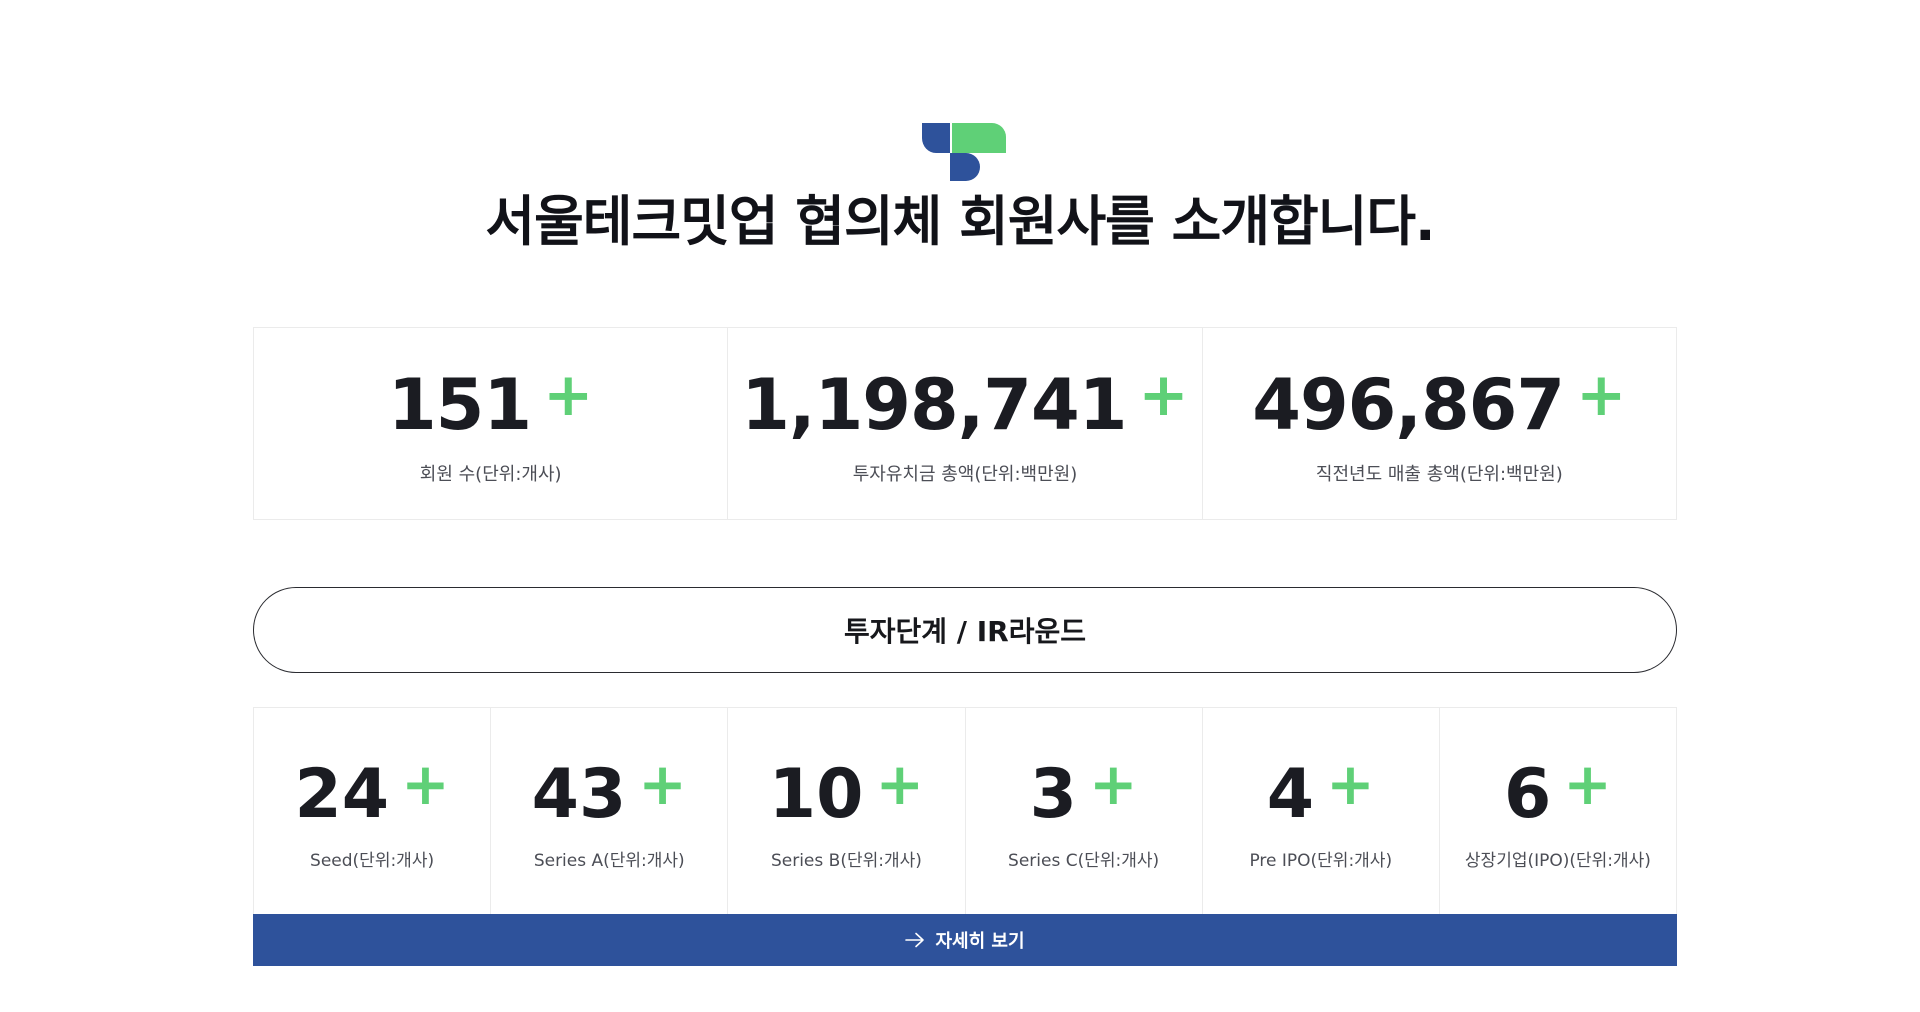 This screenshot has height=1012, width=1920. What do you see at coordinates (490, 474) in the screenshot?
I see `stat-label: 회원 수(단위:개사)` at bounding box center [490, 474].